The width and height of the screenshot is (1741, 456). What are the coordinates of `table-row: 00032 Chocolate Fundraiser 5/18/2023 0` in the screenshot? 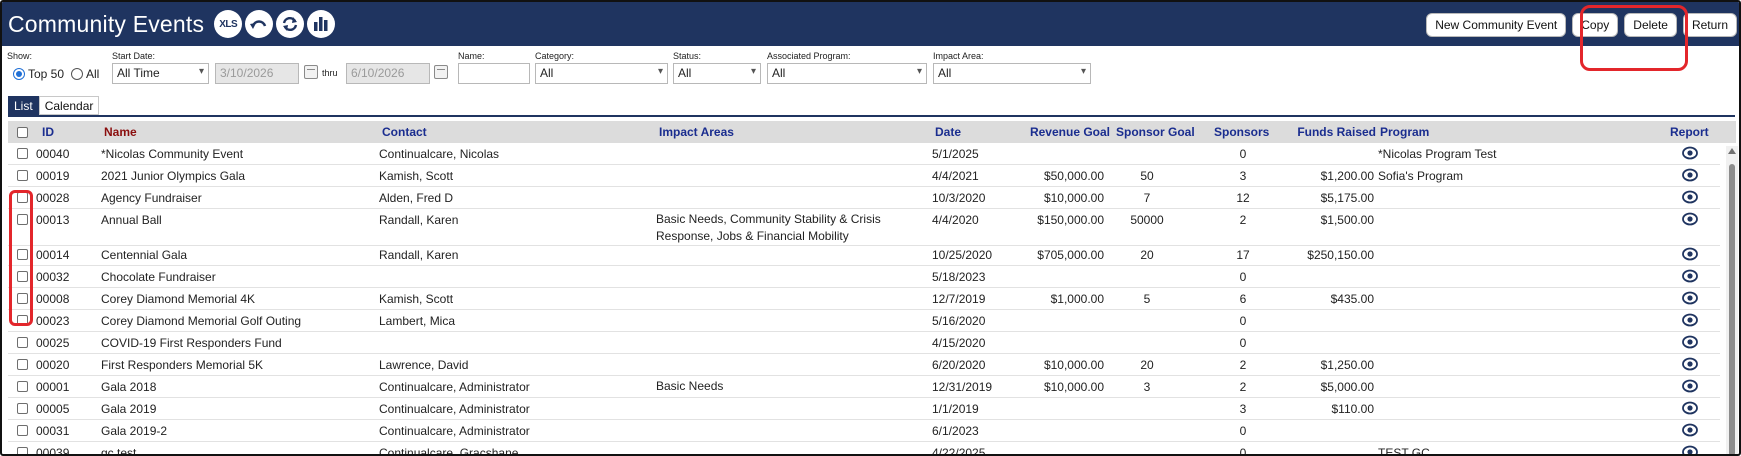 It's located at (864, 277).